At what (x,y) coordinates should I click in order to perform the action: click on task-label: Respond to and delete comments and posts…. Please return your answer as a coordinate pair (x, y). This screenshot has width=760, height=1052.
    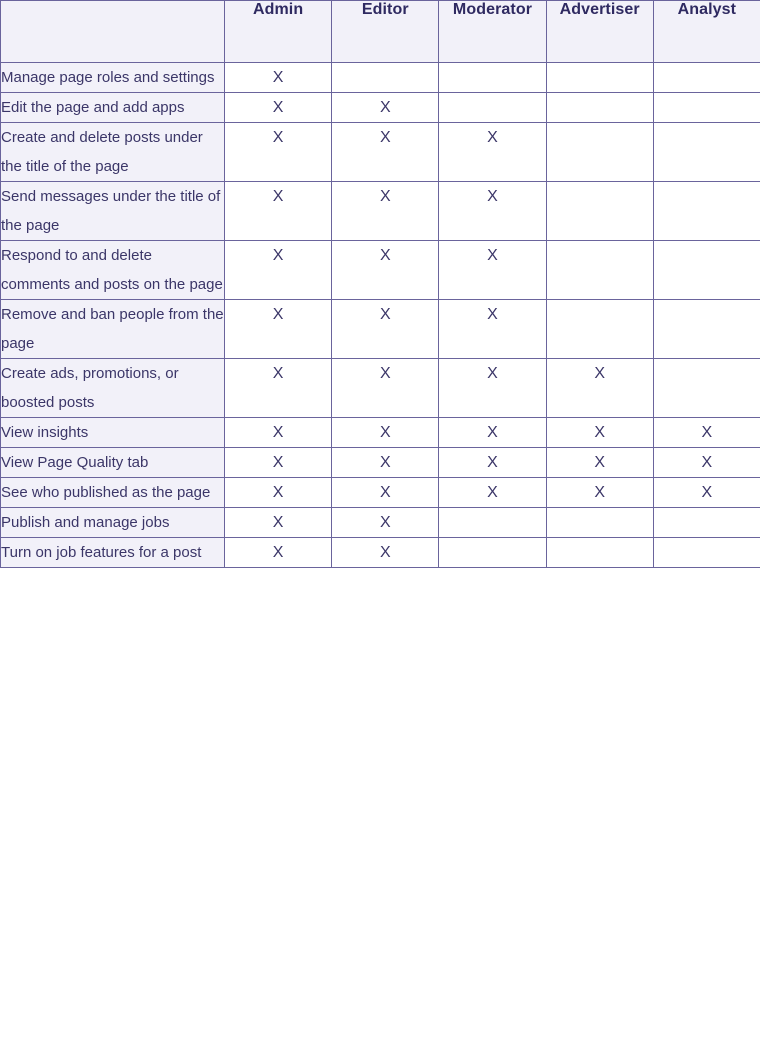
    Looking at the image, I should click on (112, 270).